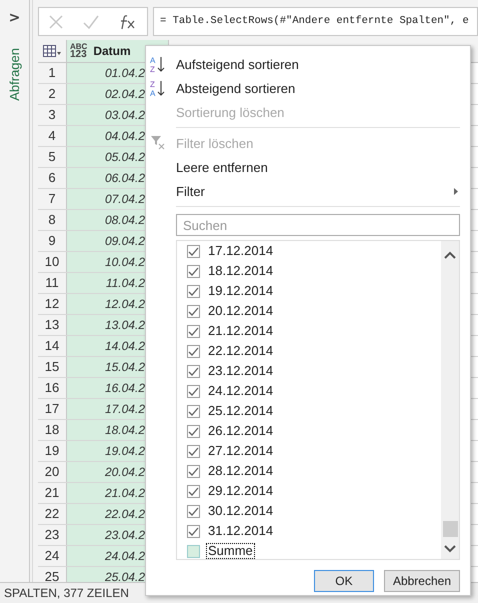 The image size is (478, 603). What do you see at coordinates (52, 220) in the screenshot?
I see `row-number: 8` at bounding box center [52, 220].